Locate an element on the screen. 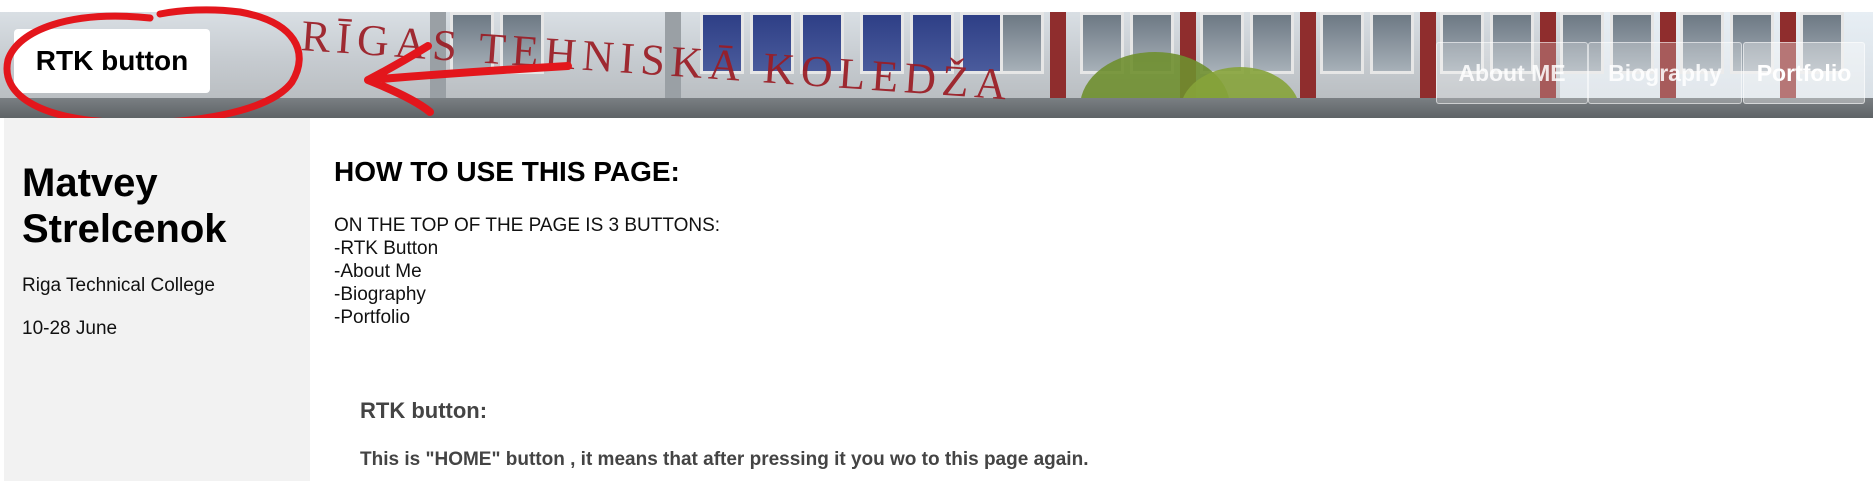 Image resolution: width=1873 pixels, height=481 pixels. rtk-section-heading: RTK button: is located at coordinates (424, 410).